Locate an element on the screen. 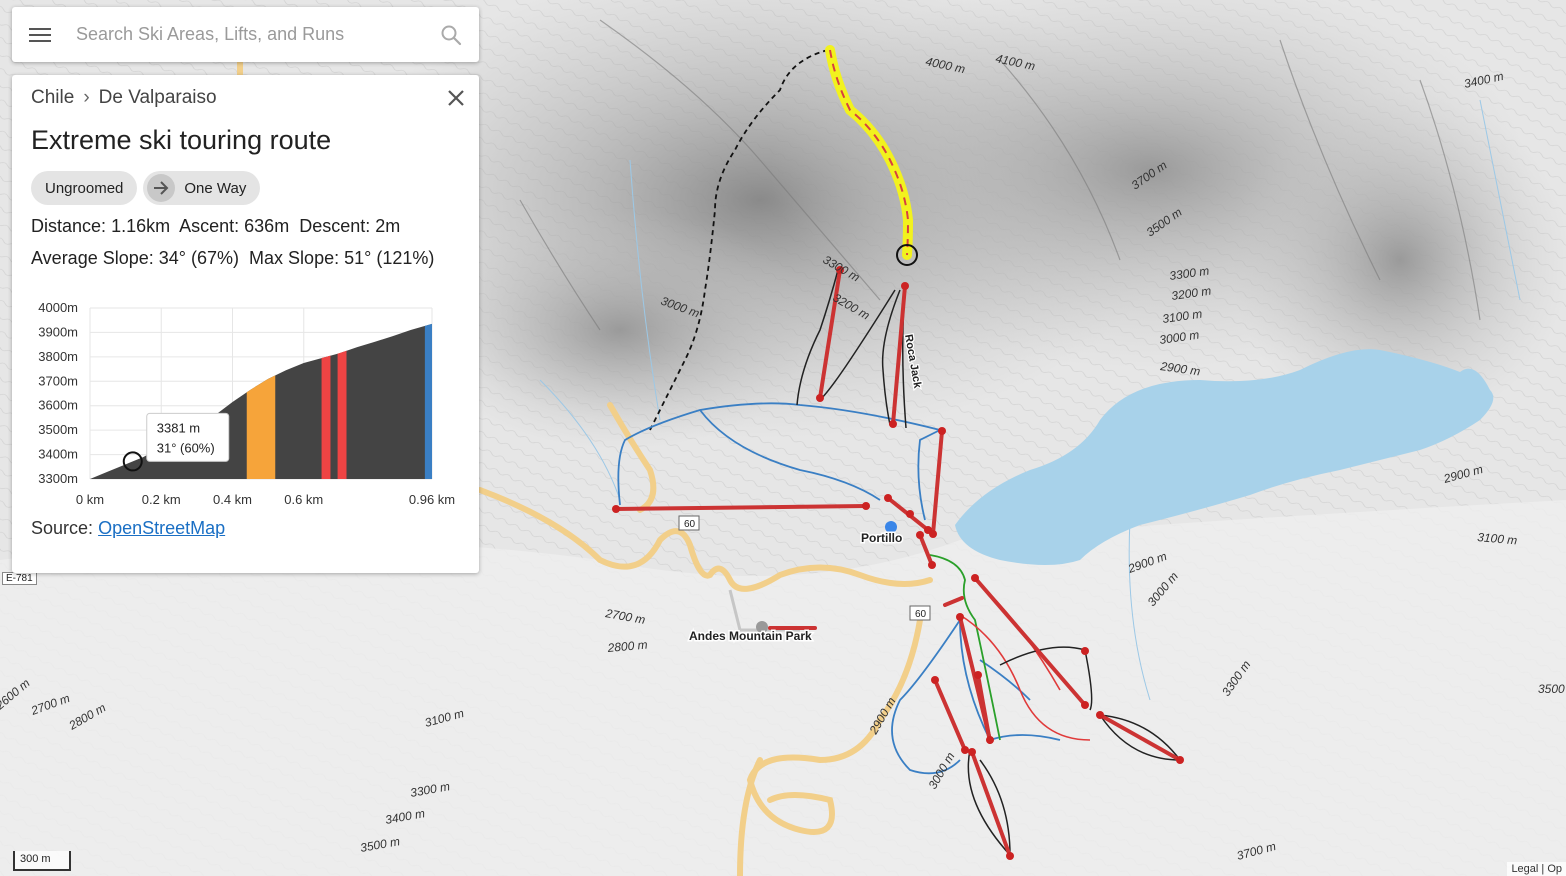  road-shield-60: 60 is located at coordinates (689, 523).